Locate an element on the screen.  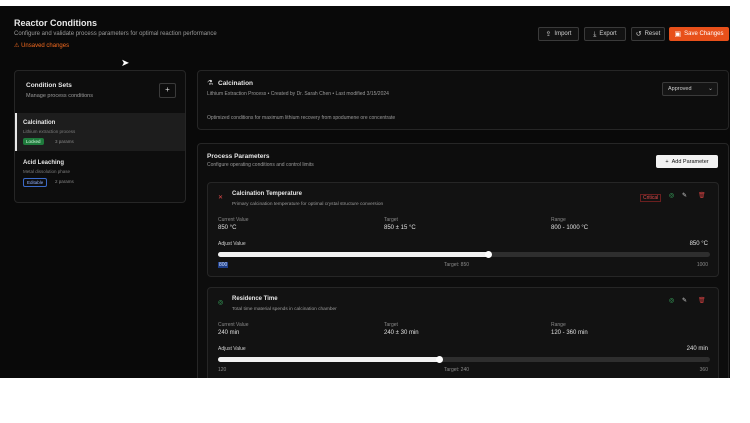
slider-max: 1000 is located at coordinates (702, 265).